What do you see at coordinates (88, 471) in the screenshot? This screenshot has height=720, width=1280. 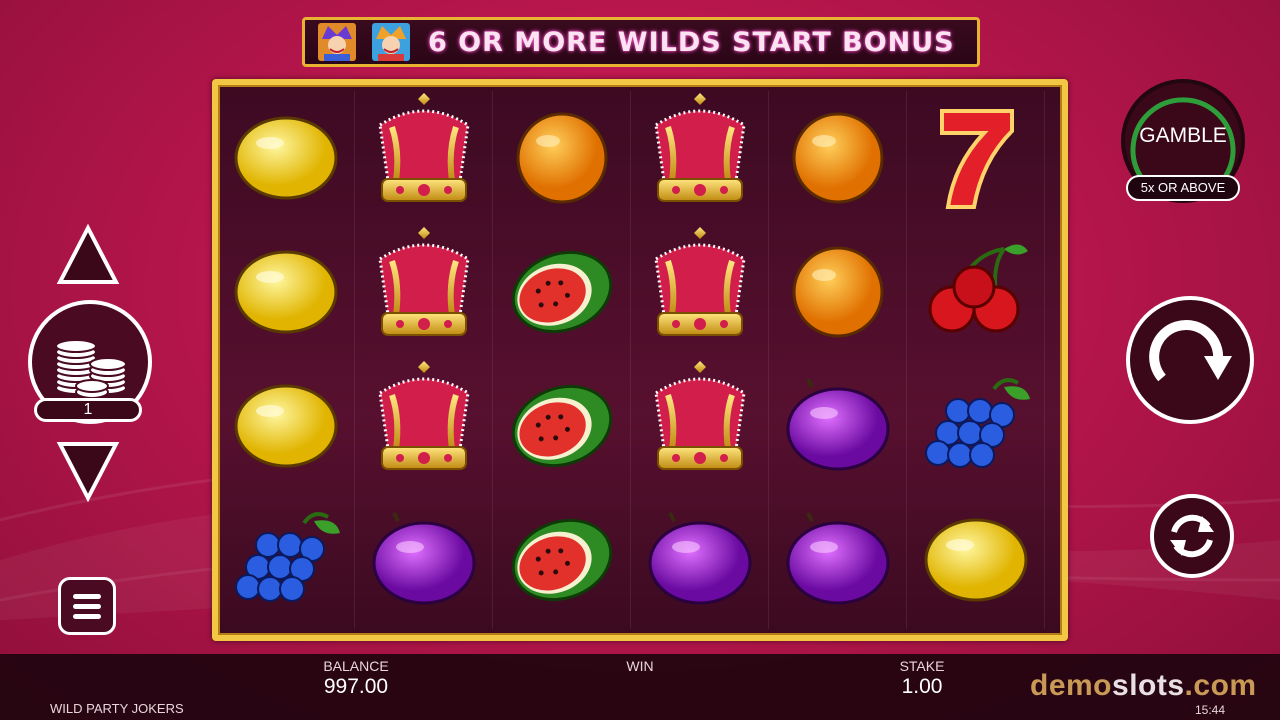 I see `stake-down-arrow-icon` at bounding box center [88, 471].